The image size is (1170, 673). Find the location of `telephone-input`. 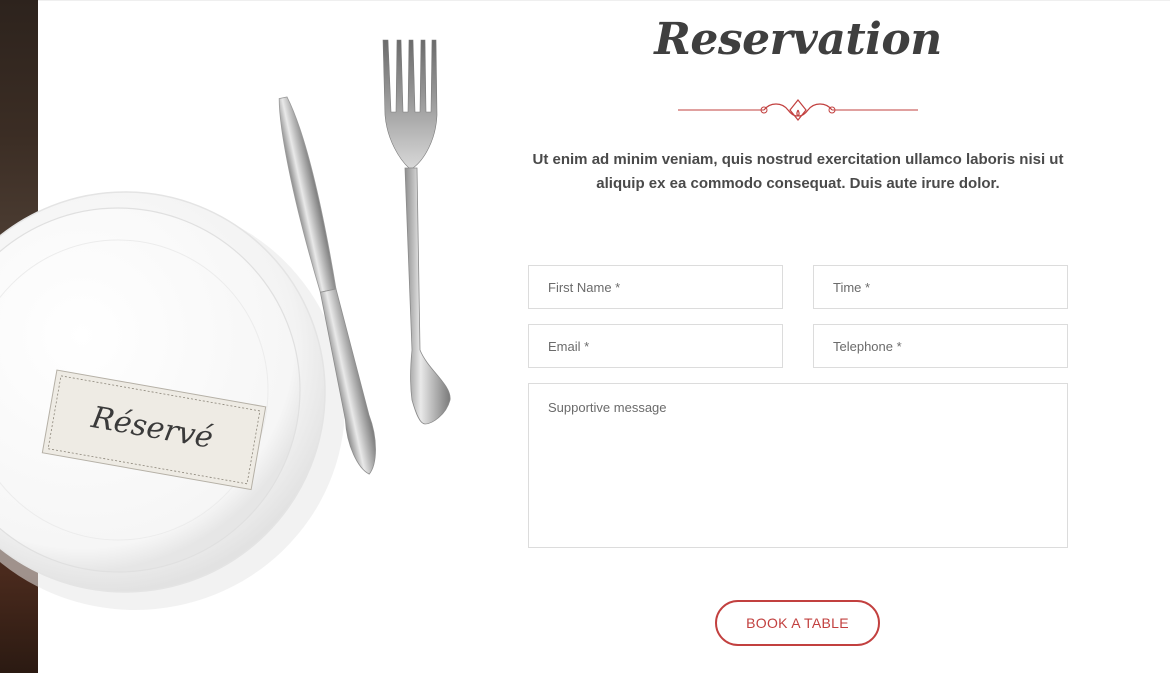

telephone-input is located at coordinates (940, 346).